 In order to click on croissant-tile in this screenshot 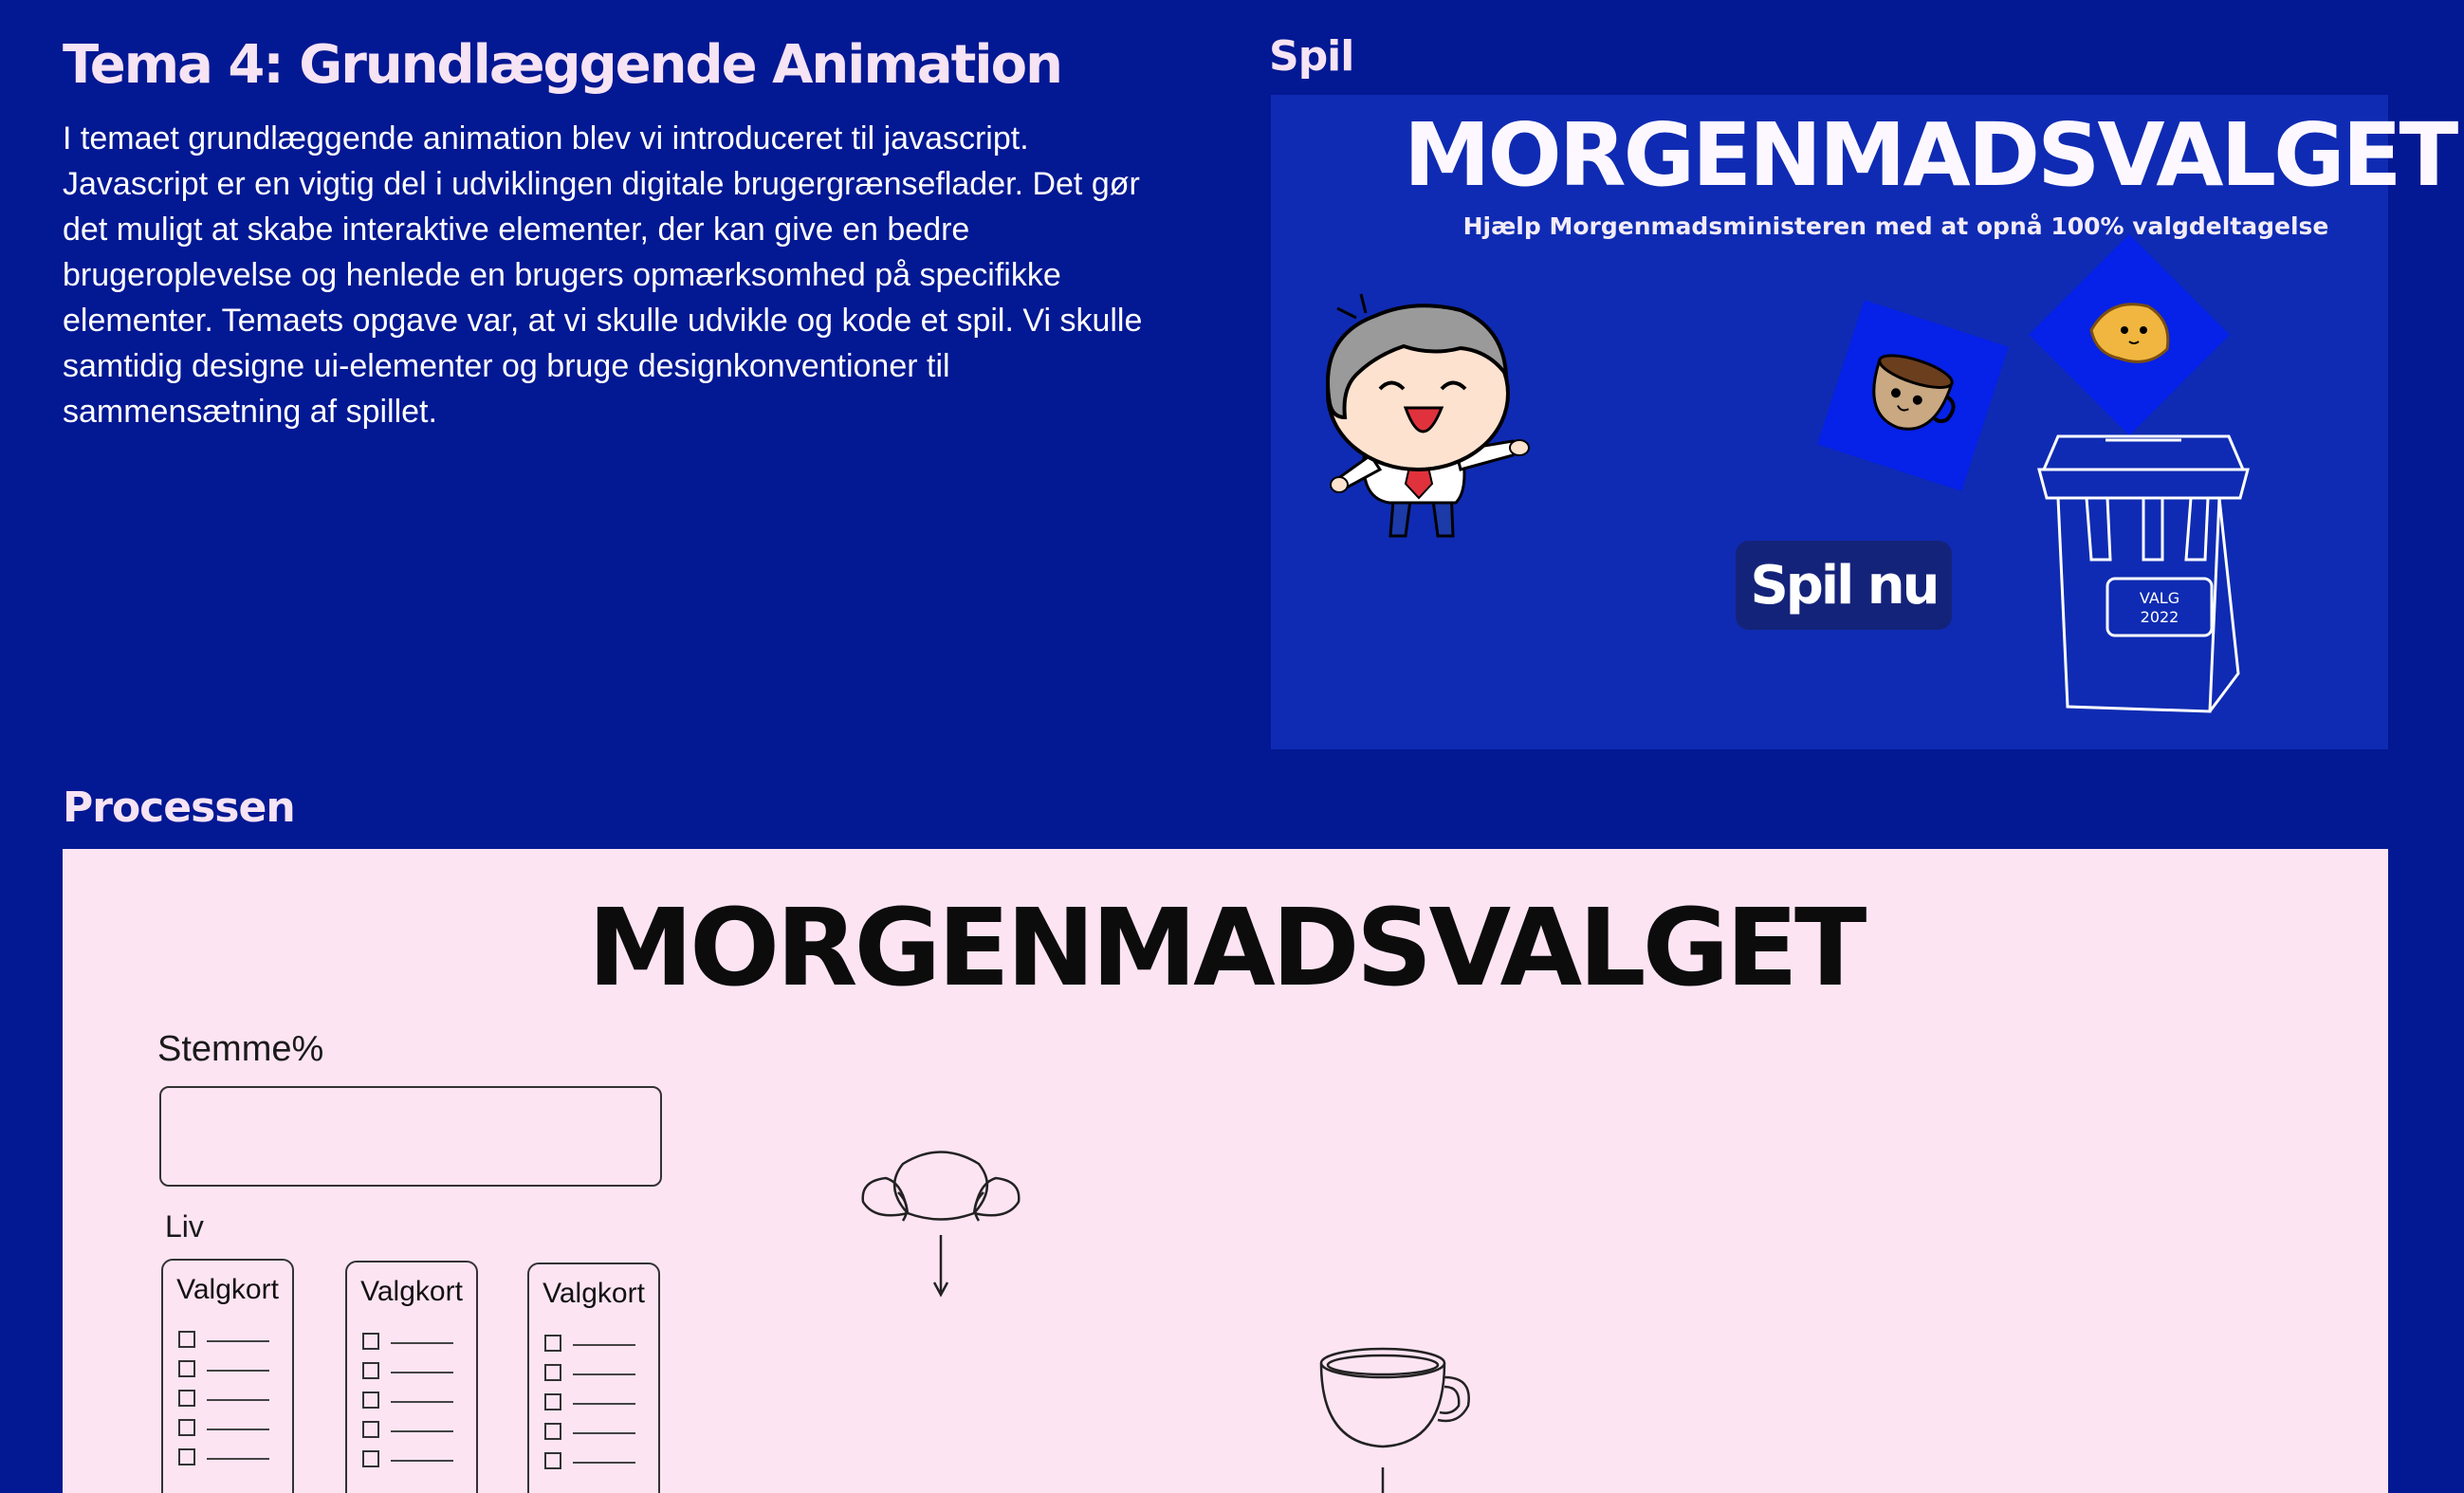, I will do `click(2129, 334)`.